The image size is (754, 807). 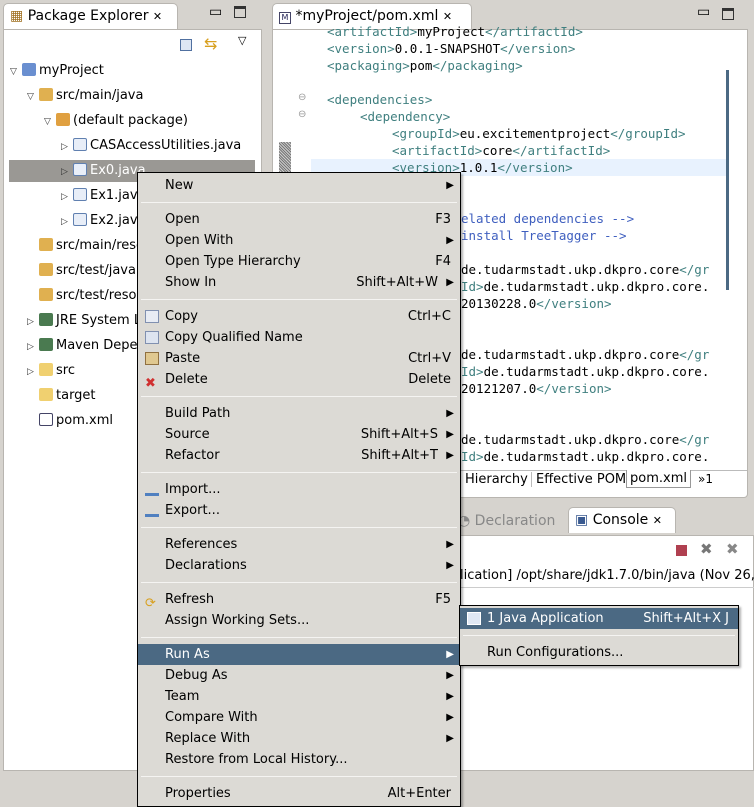 What do you see at coordinates (536, 388) in the screenshot?
I see `code-line: 20121207.0</version>` at bounding box center [536, 388].